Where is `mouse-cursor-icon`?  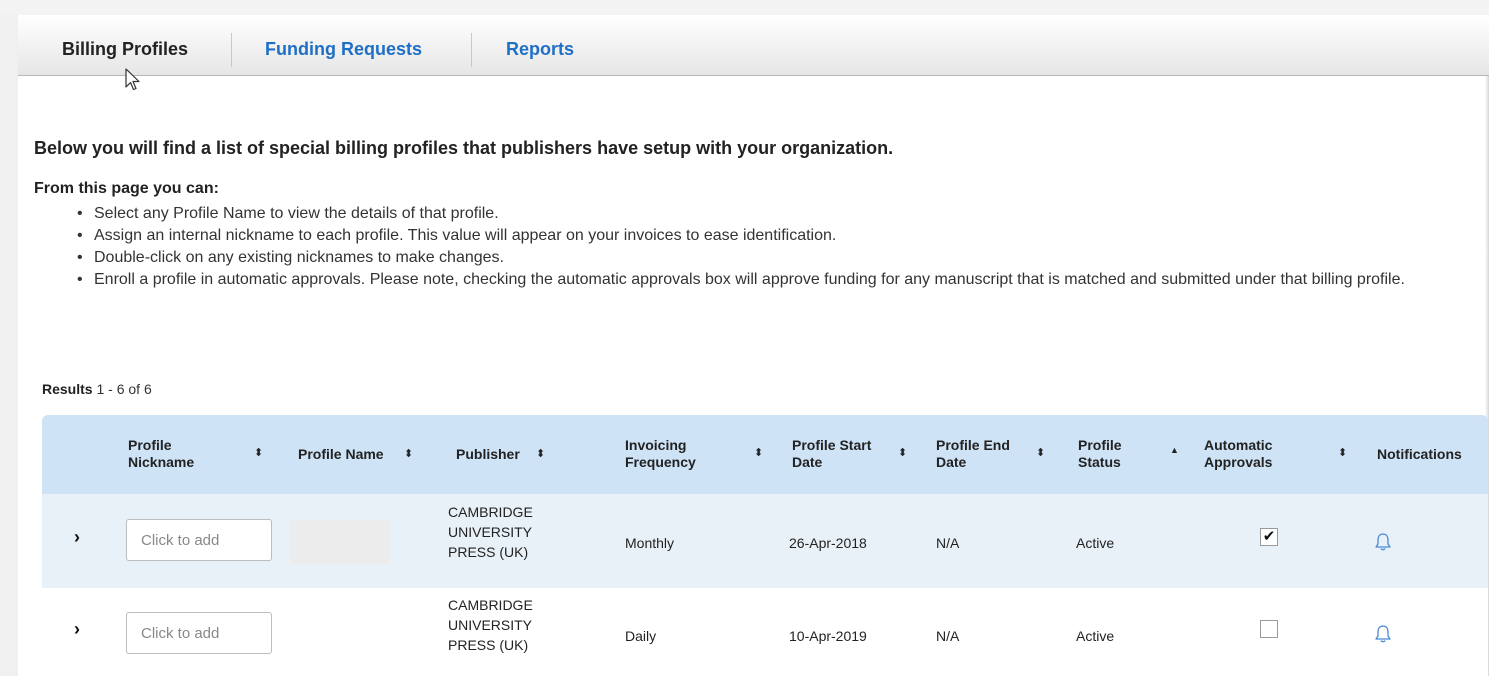
mouse-cursor-icon is located at coordinates (132, 79).